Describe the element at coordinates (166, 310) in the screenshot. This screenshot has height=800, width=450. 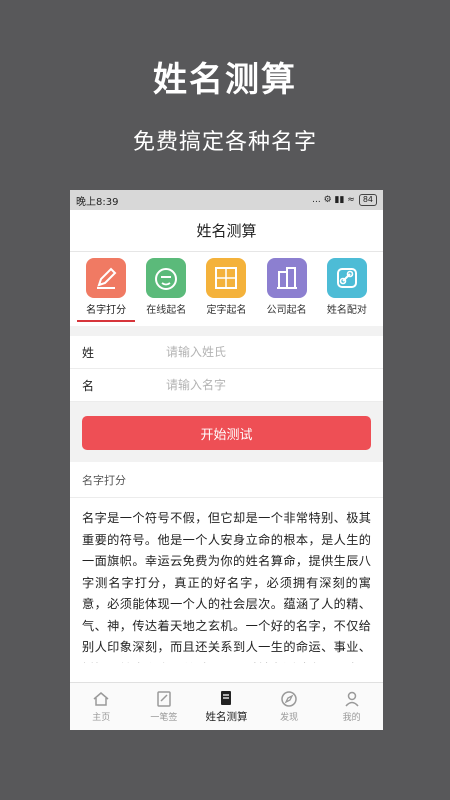
I see `category-label: 在线起名` at that location.